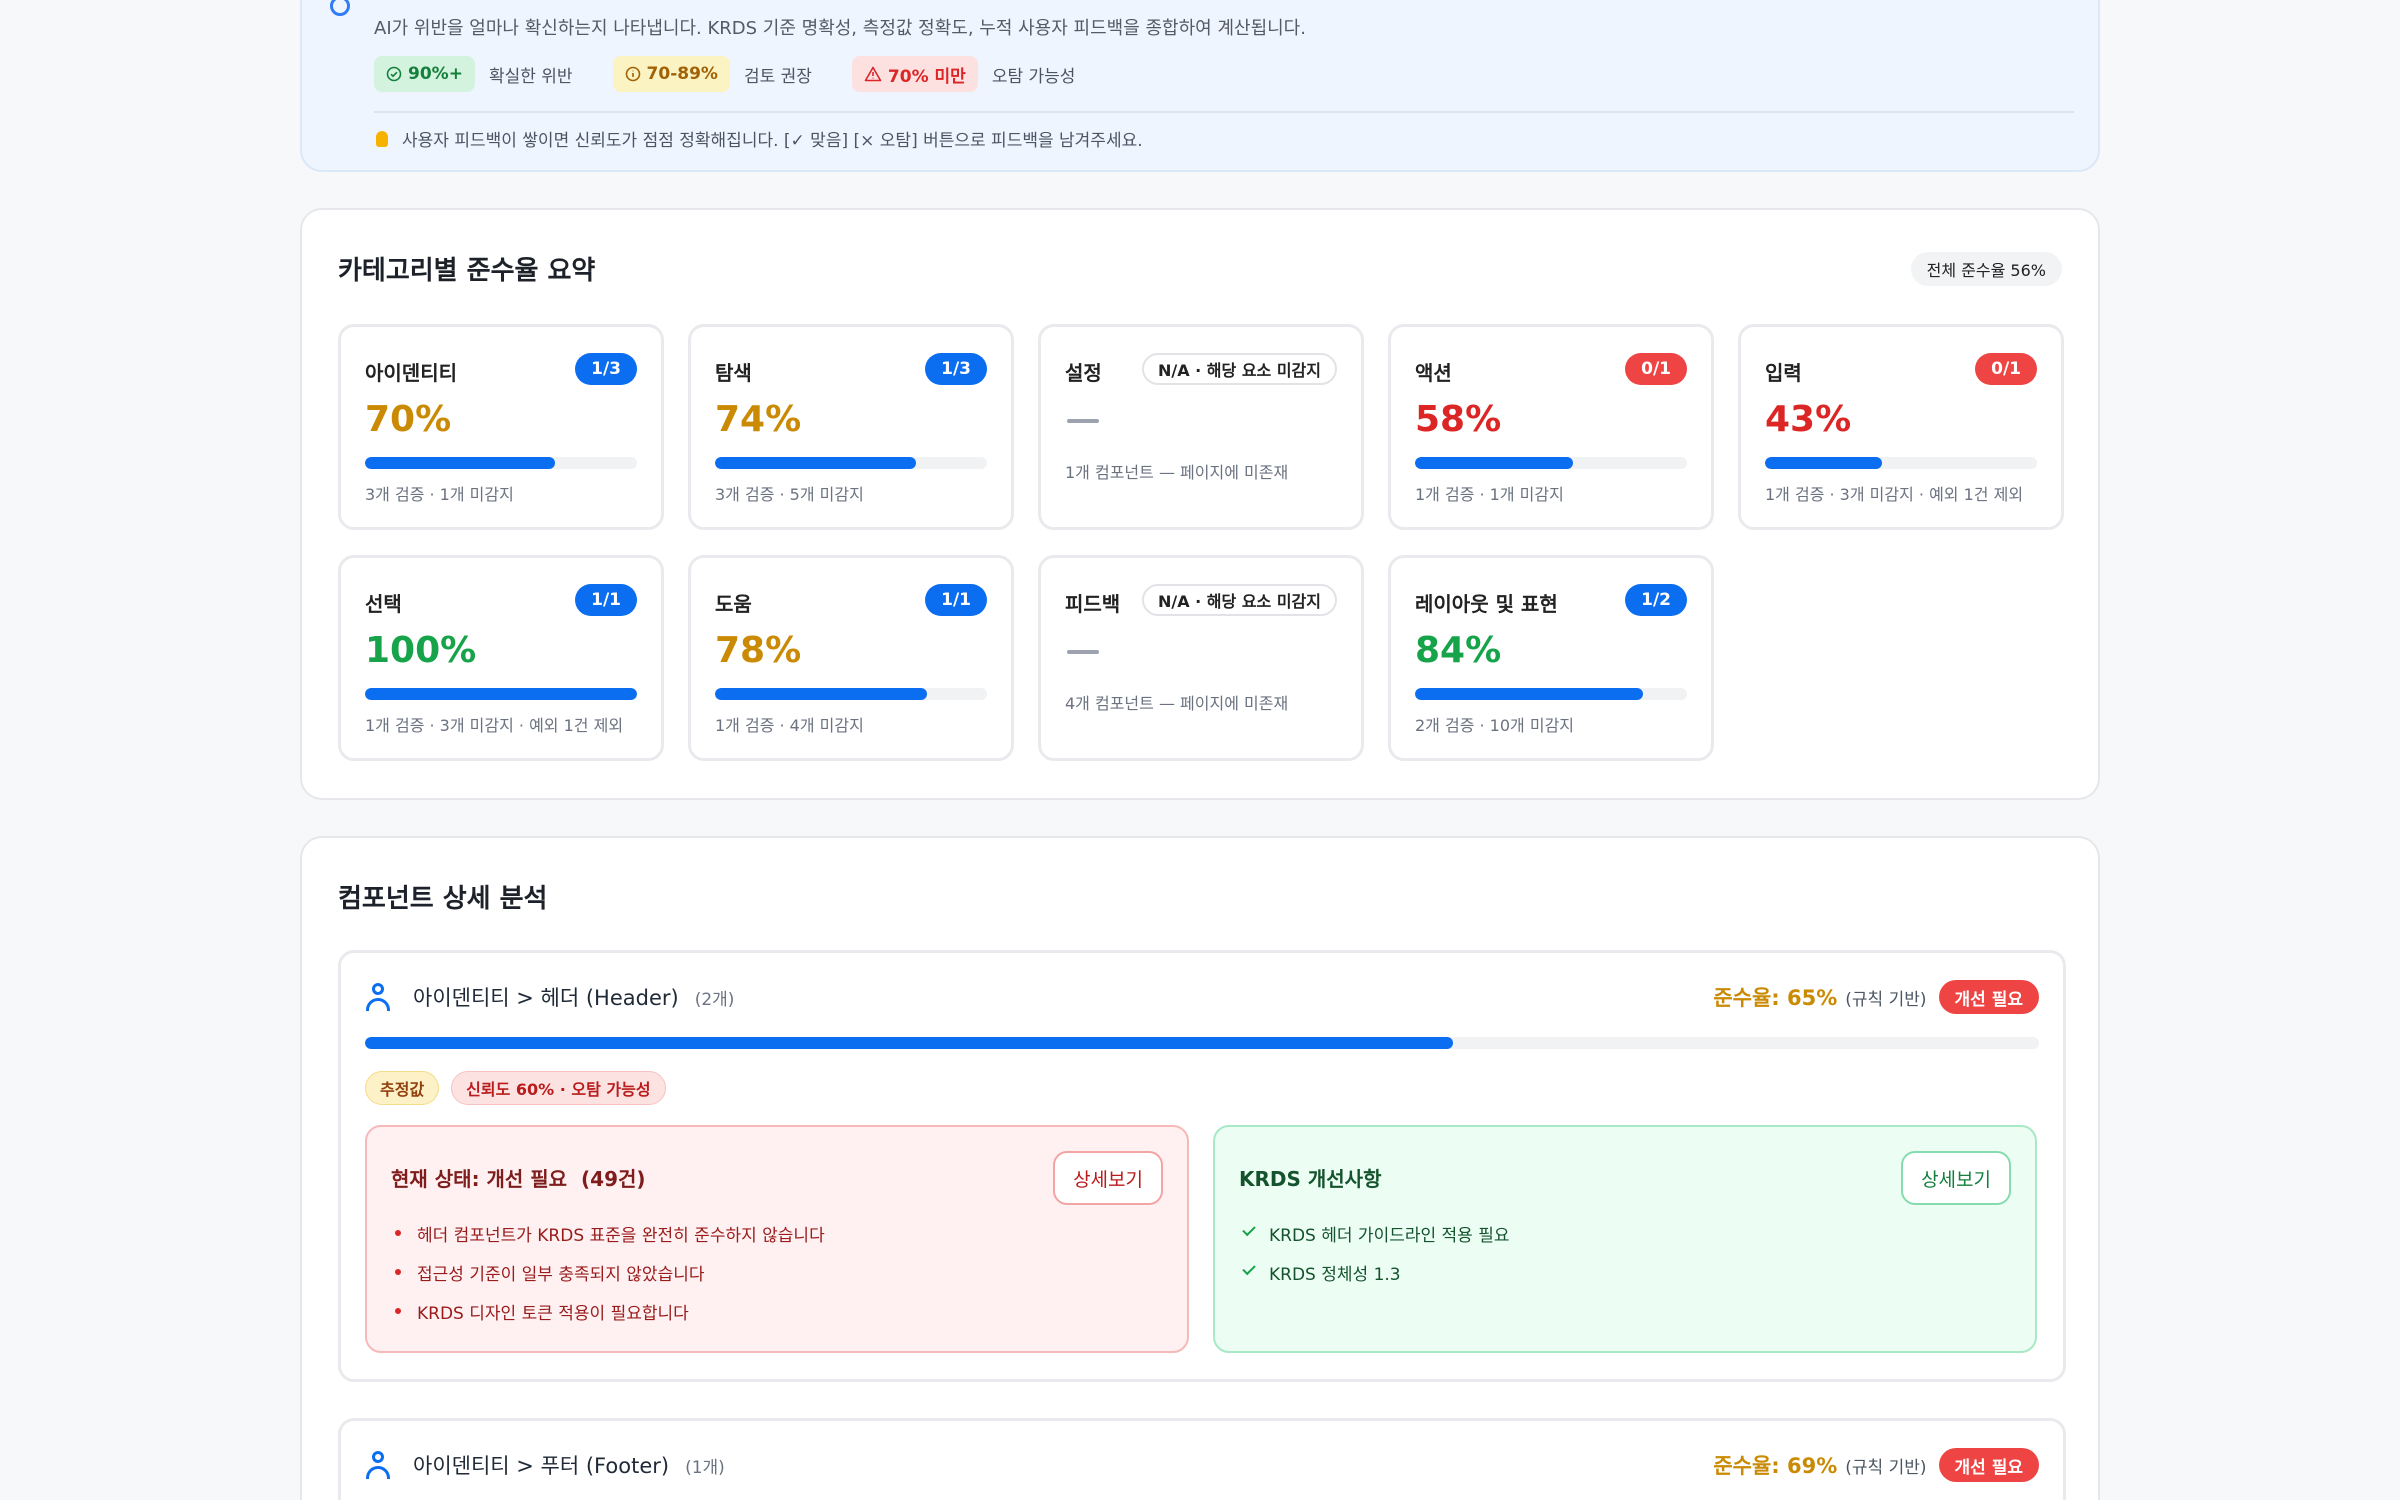  What do you see at coordinates (439, 494) in the screenshot?
I see `category-meta: 3개 검증 · 1개 미감지` at bounding box center [439, 494].